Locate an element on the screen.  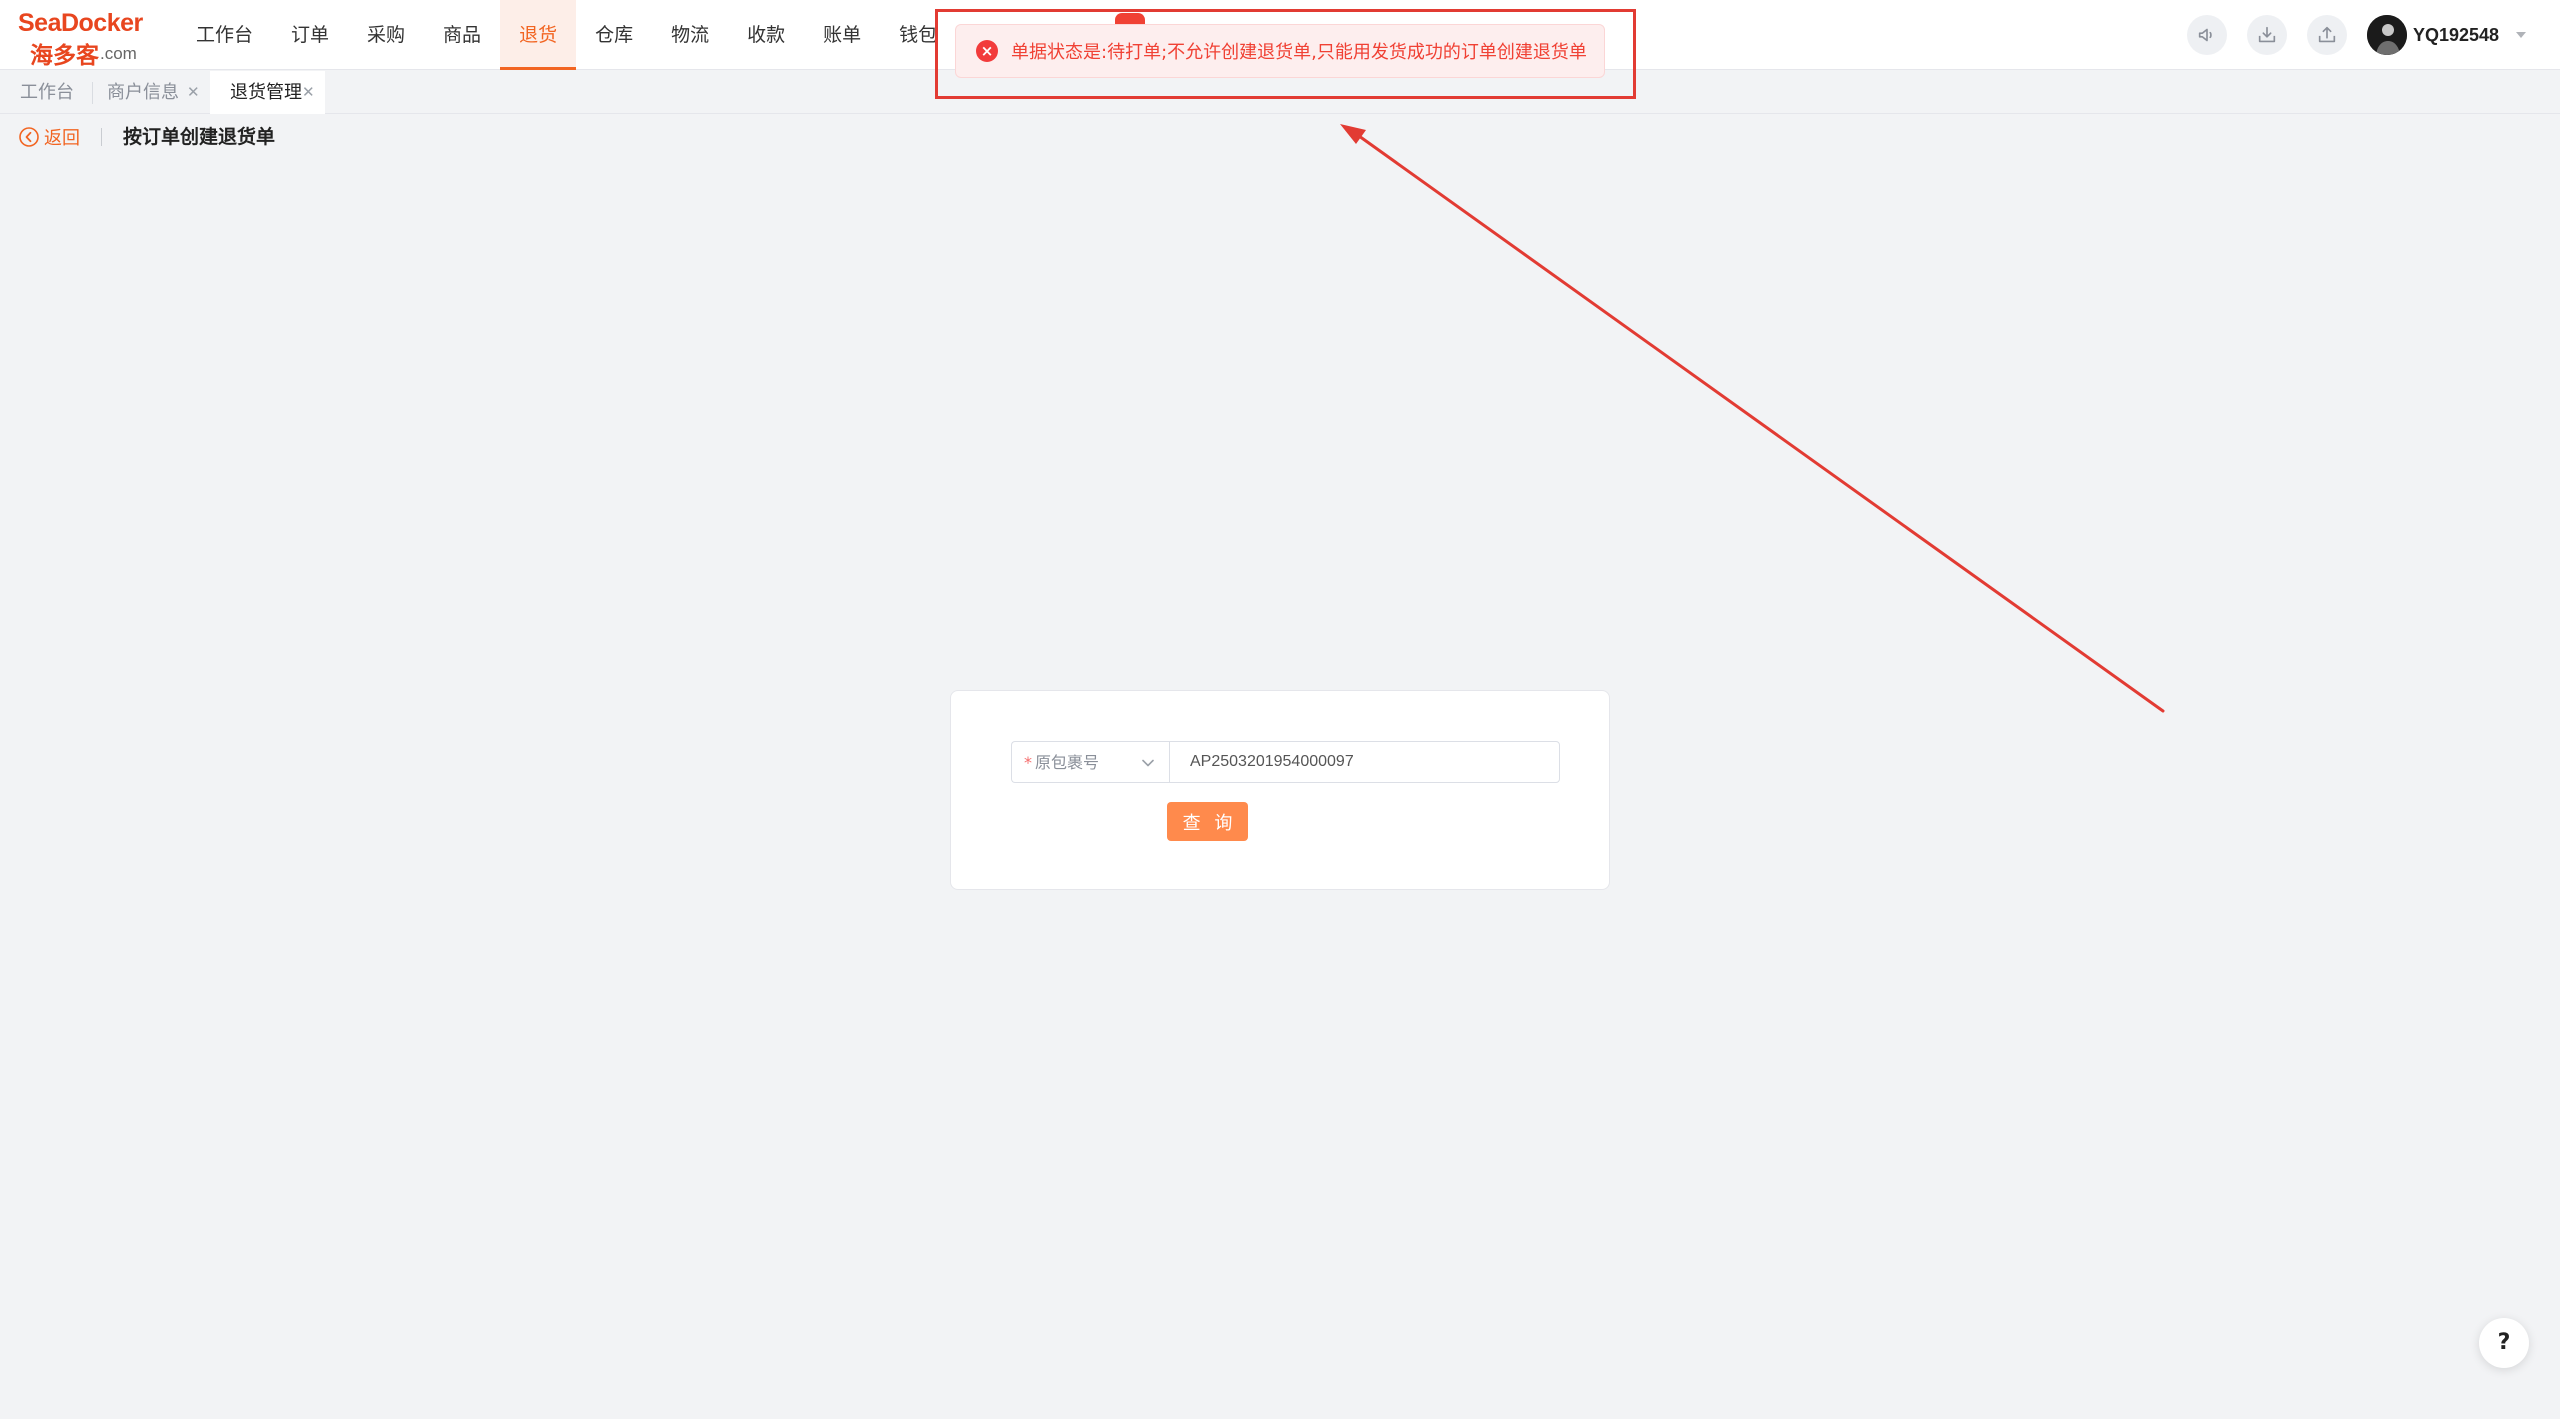
nav-item-bills: 账单 is located at coordinates (842, 35).